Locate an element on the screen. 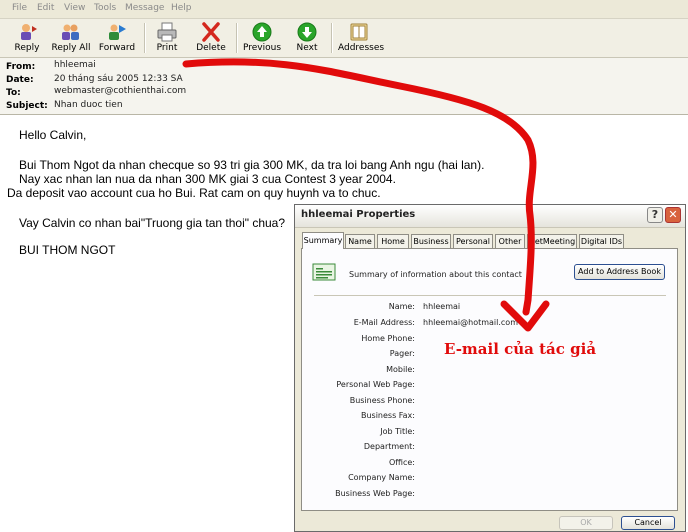  tab-personal: Personal is located at coordinates (473, 241).